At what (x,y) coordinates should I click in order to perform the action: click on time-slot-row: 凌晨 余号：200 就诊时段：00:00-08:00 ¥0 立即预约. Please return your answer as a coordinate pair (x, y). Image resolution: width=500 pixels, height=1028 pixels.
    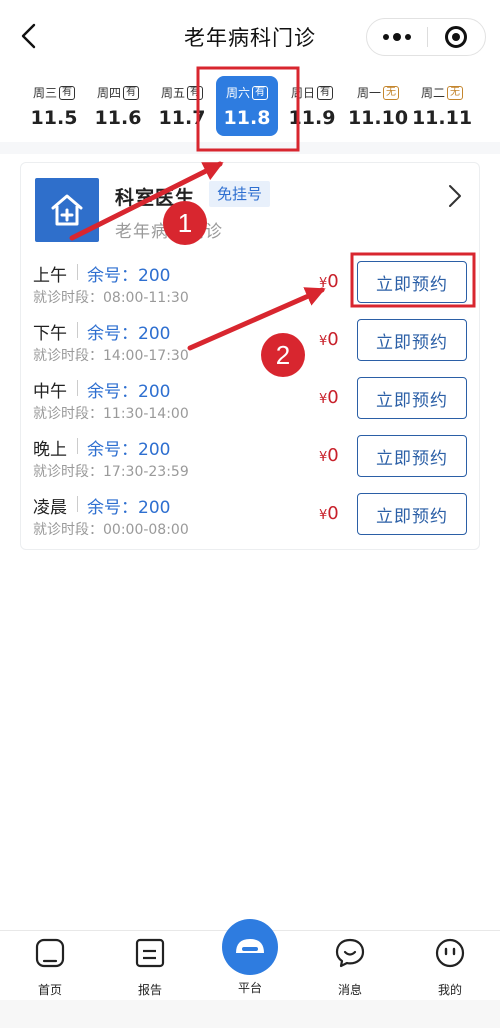
    Looking at the image, I should click on (257, 520).